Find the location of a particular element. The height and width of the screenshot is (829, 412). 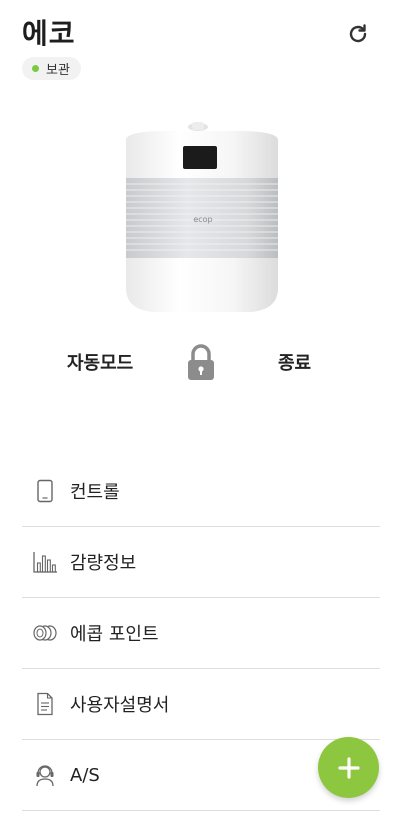

lock-icon is located at coordinates (201, 362).